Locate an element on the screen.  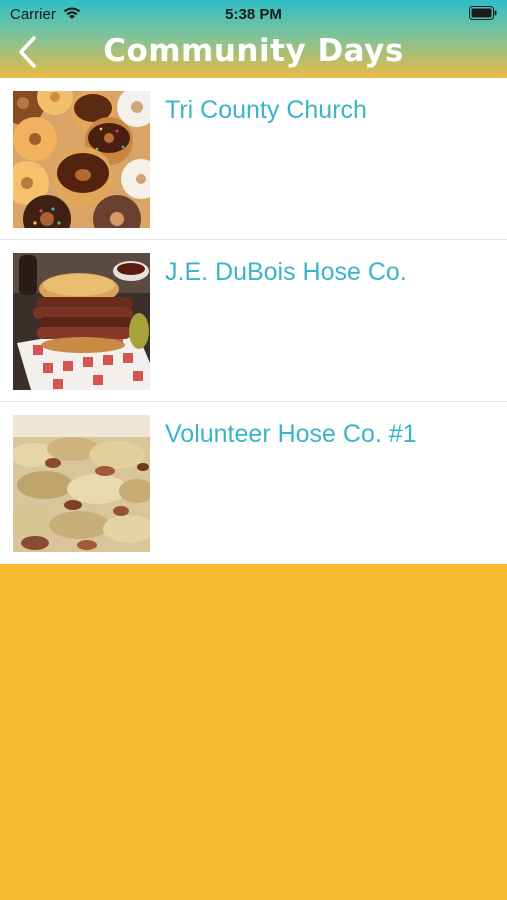
brisket-sandwich-photo is located at coordinates (81, 321).